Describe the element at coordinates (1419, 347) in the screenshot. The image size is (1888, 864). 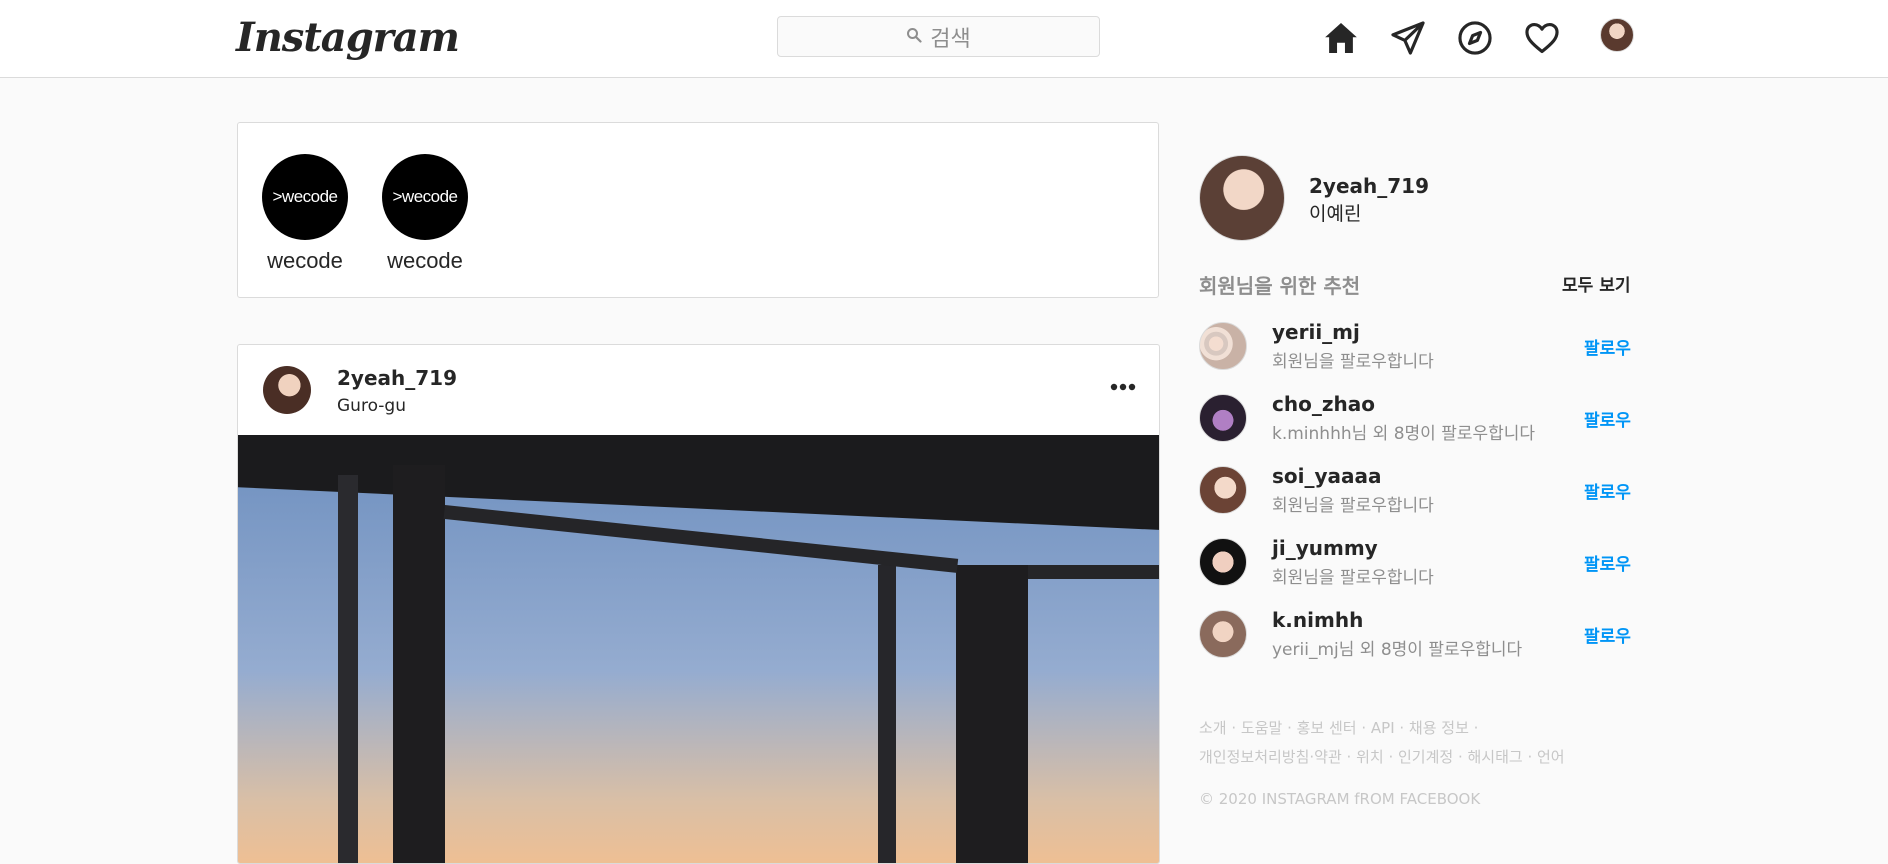
I see `suggestion-item: yerii_mj 회원님을 팔로우합니다 팔로우` at that location.